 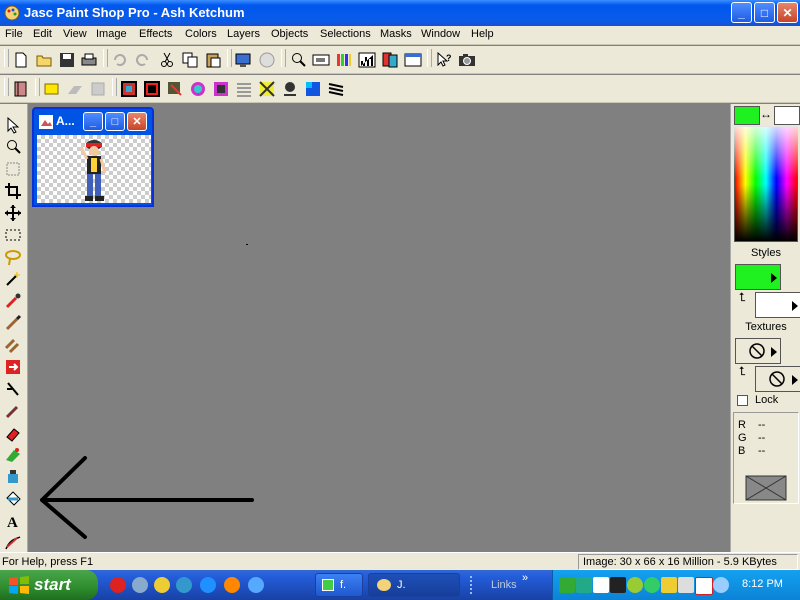 What do you see at coordinates (444, 60) in the screenshot?
I see `context-help-icon: ?` at bounding box center [444, 60].